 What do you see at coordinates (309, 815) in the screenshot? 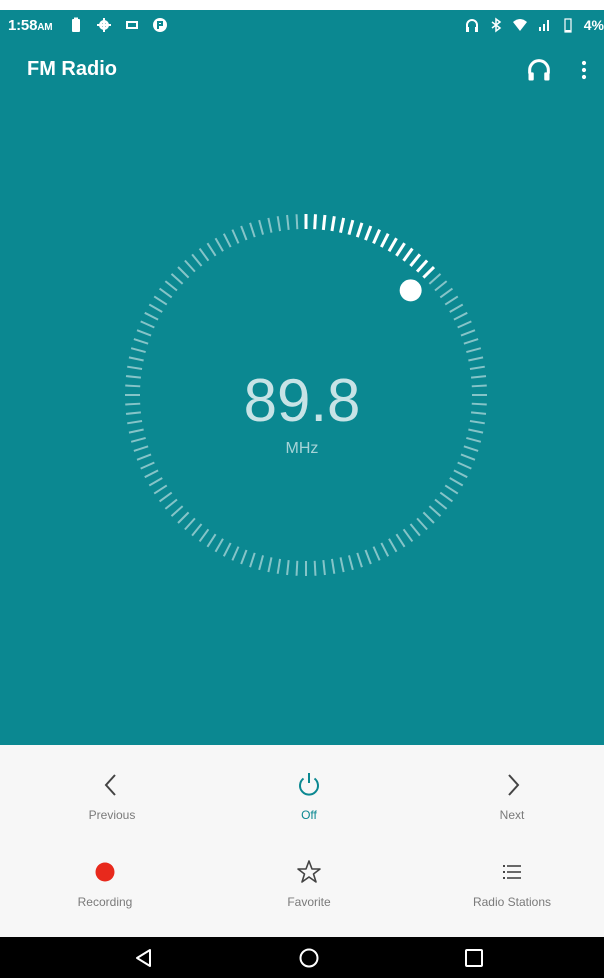
I see `off-label: Off` at bounding box center [309, 815].